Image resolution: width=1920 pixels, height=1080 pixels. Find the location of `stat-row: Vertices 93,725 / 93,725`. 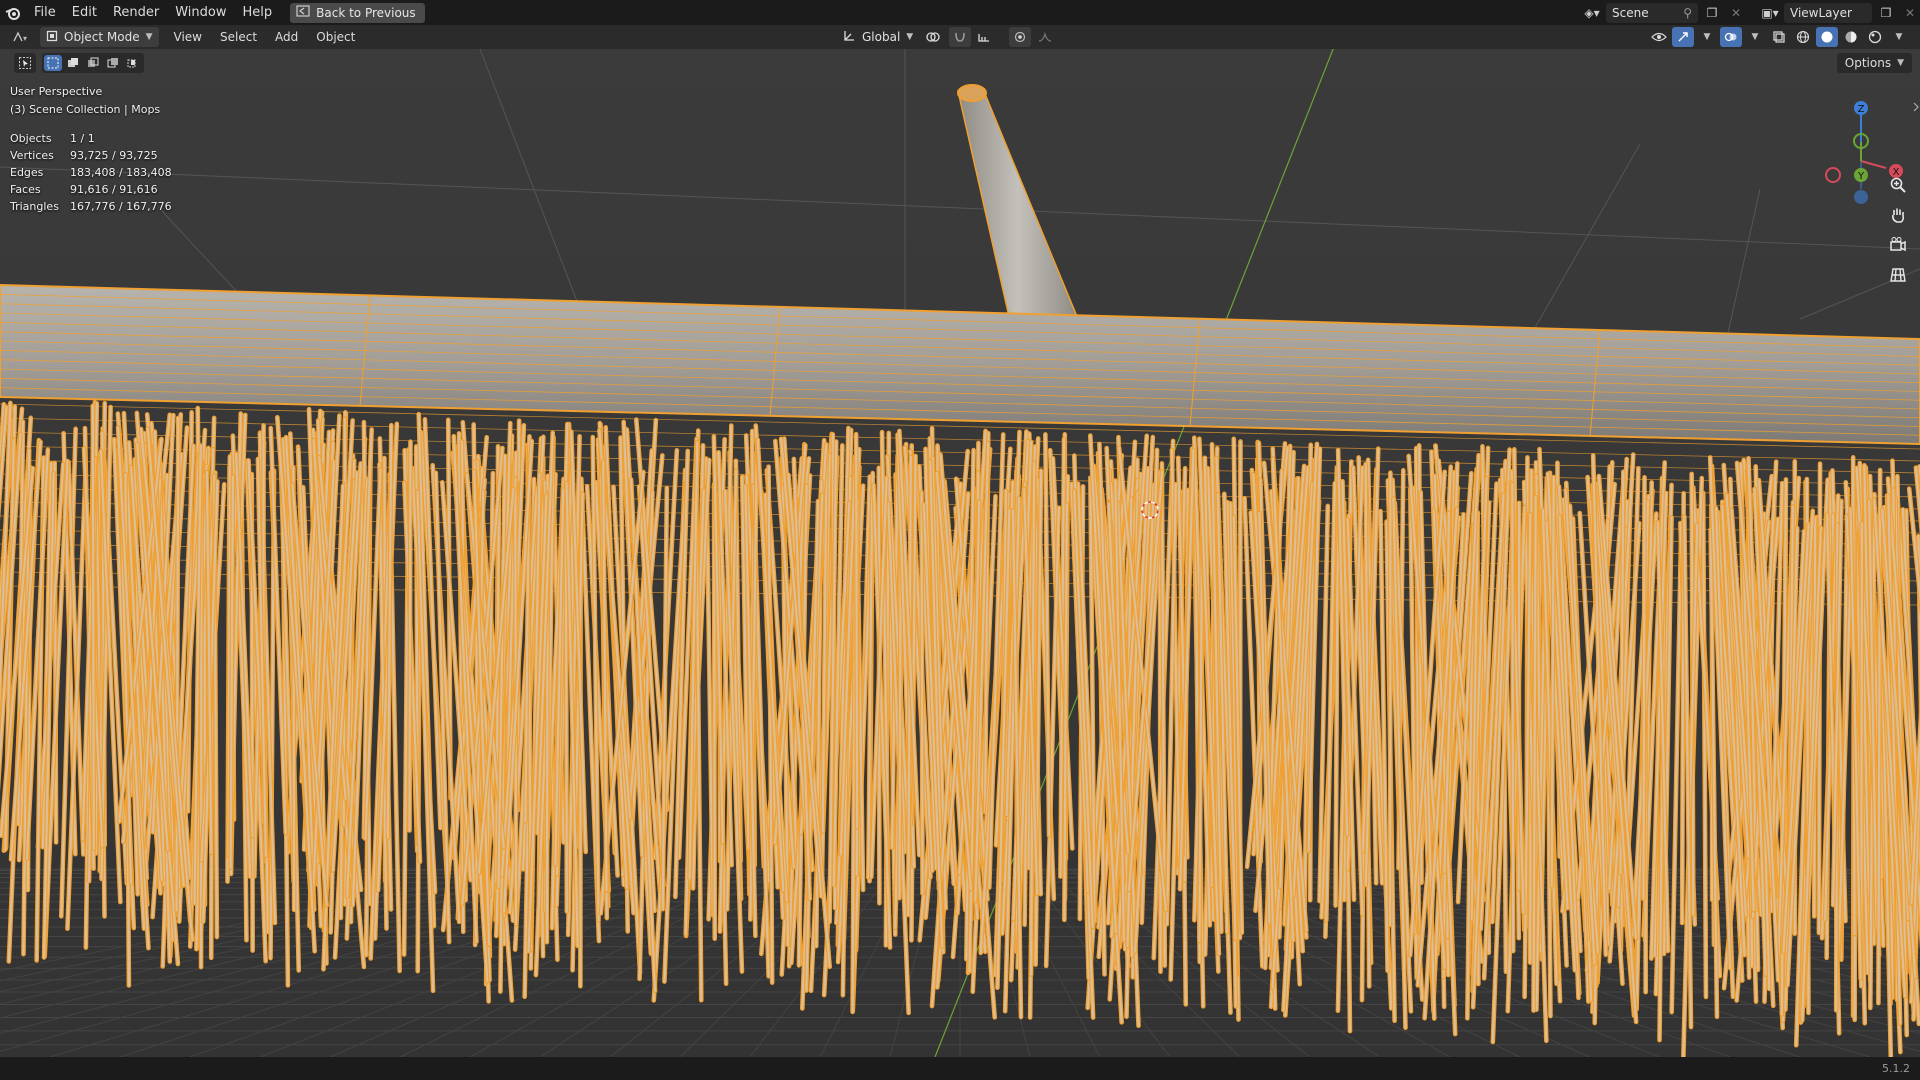

stat-row: Vertices 93,725 / 93,725 is located at coordinates (91, 156).